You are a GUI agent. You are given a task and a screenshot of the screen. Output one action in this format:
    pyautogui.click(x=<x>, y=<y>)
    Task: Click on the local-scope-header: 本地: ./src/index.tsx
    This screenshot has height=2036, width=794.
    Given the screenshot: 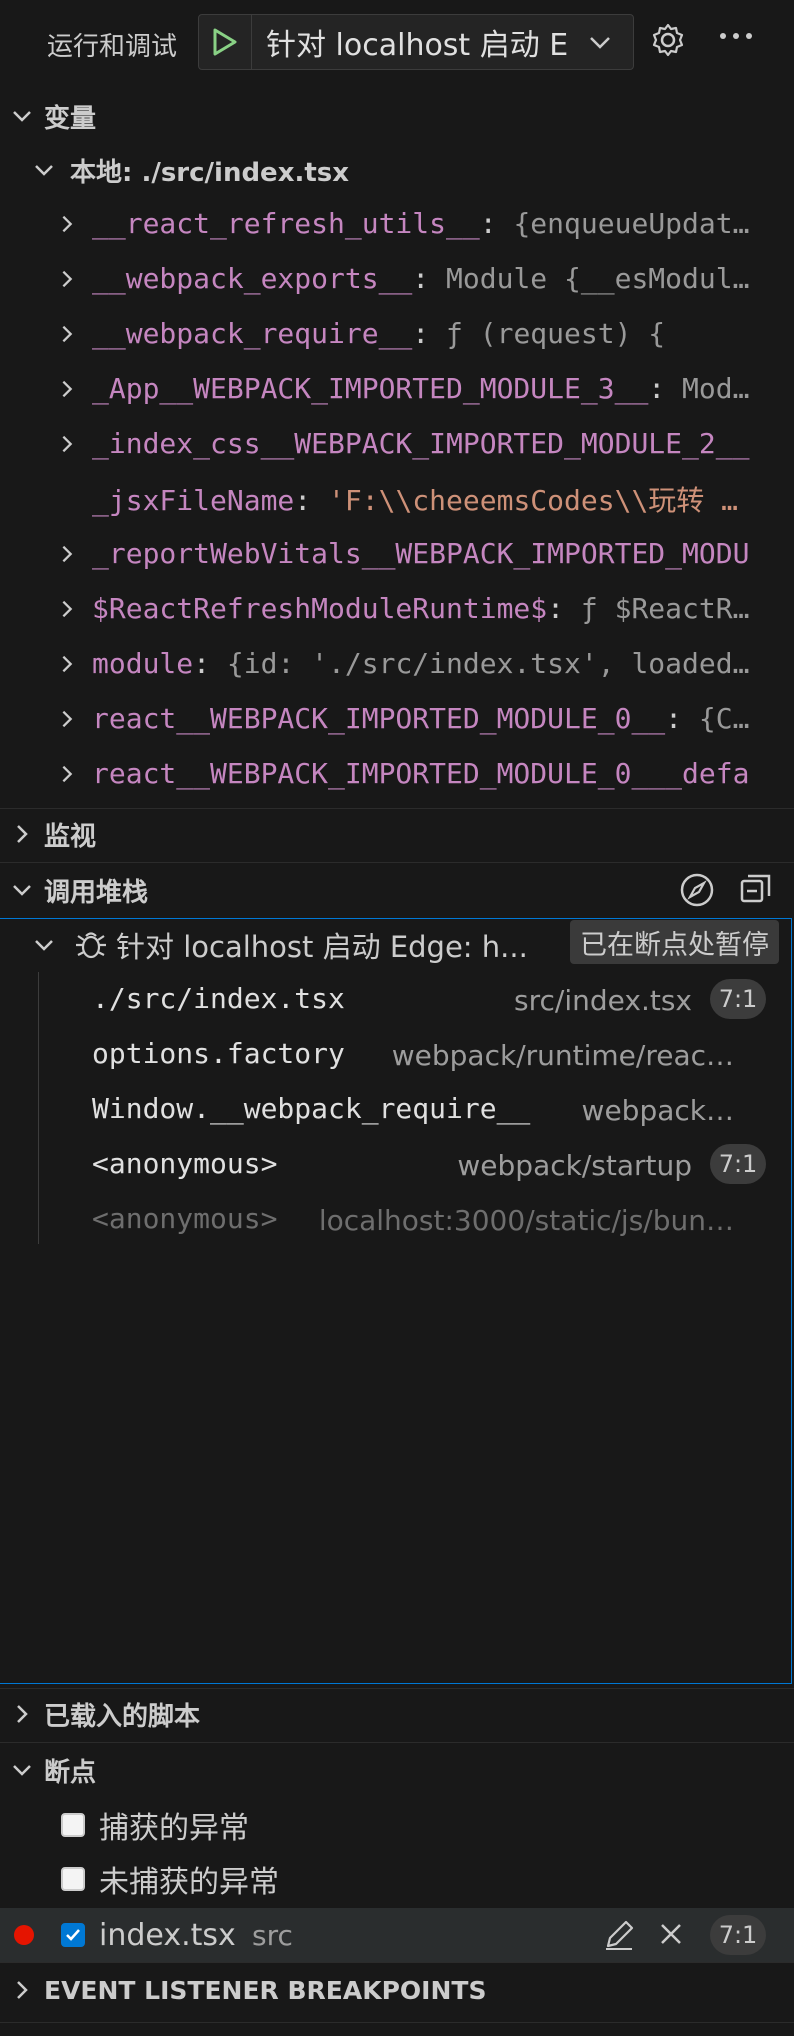 What is the action you would take?
    pyautogui.click(x=397, y=170)
    